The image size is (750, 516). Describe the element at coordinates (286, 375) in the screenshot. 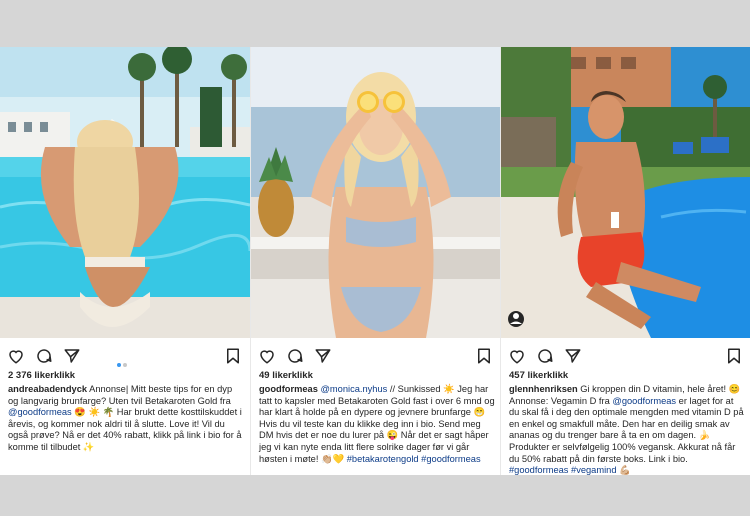

I see `likes-count: 49 likerklikk` at that location.